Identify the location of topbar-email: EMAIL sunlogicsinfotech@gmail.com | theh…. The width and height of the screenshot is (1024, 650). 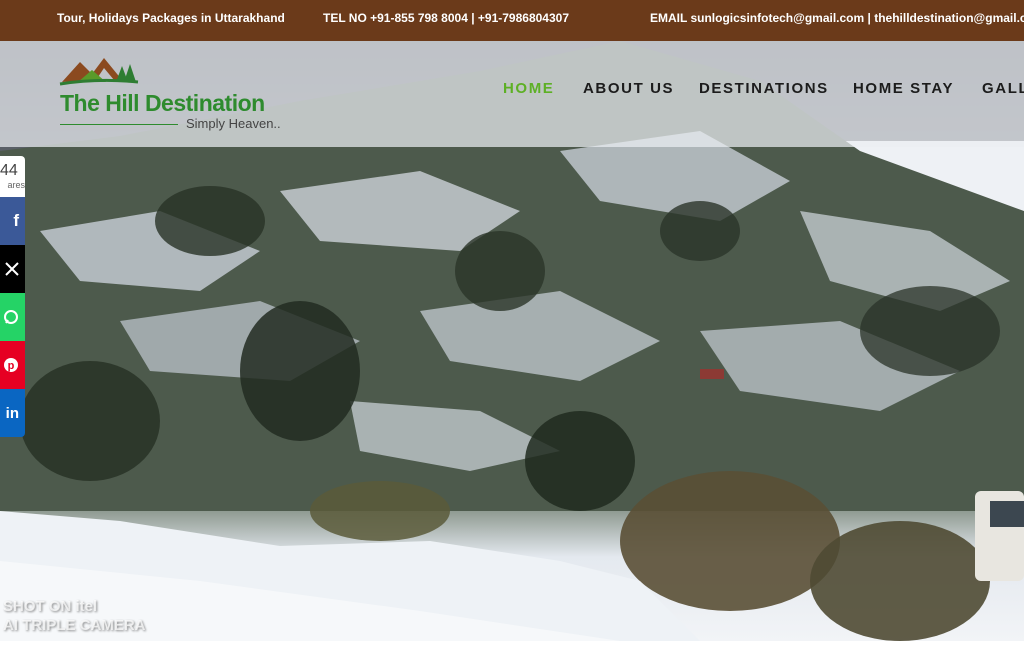
(837, 18).